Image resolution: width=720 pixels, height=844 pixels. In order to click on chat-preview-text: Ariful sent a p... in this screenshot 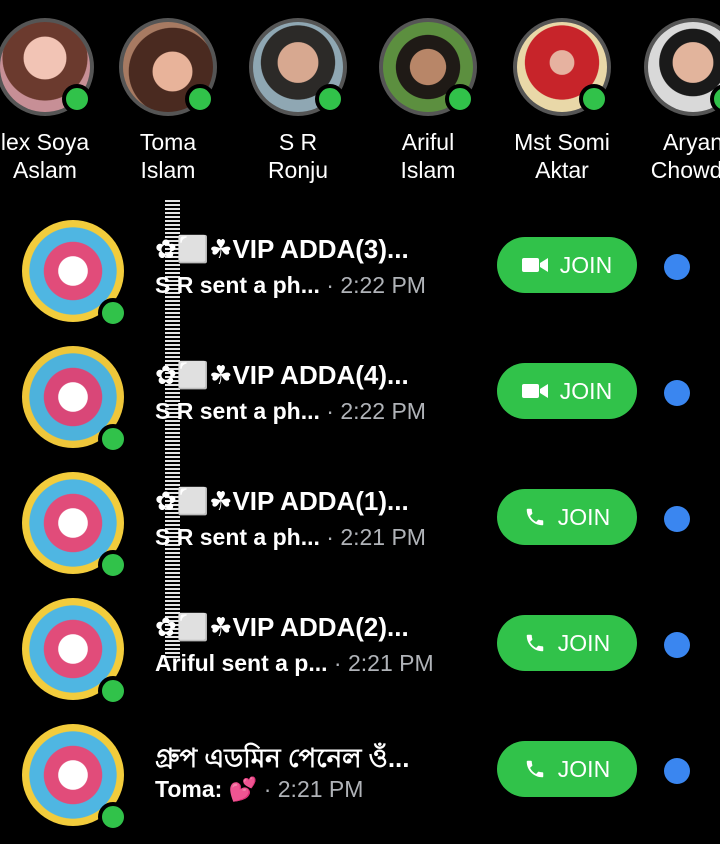, I will do `click(241, 663)`.